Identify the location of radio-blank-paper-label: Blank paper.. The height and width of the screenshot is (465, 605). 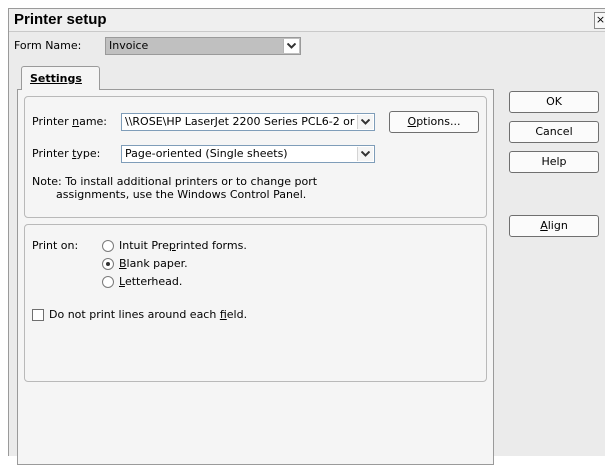
(153, 263).